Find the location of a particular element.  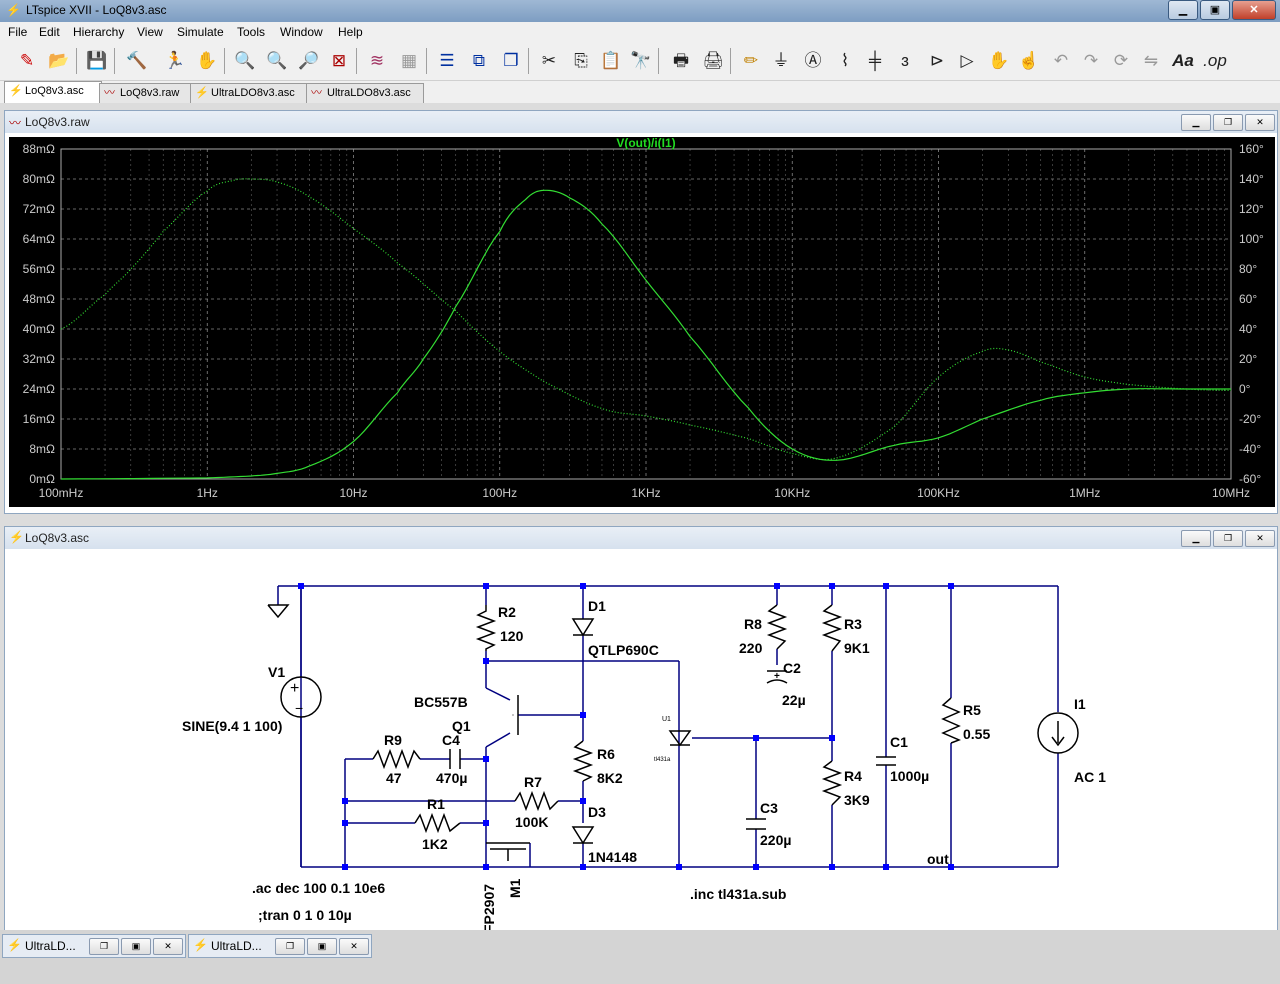

schematic-restore-button: ❐ is located at coordinates (1228, 538).